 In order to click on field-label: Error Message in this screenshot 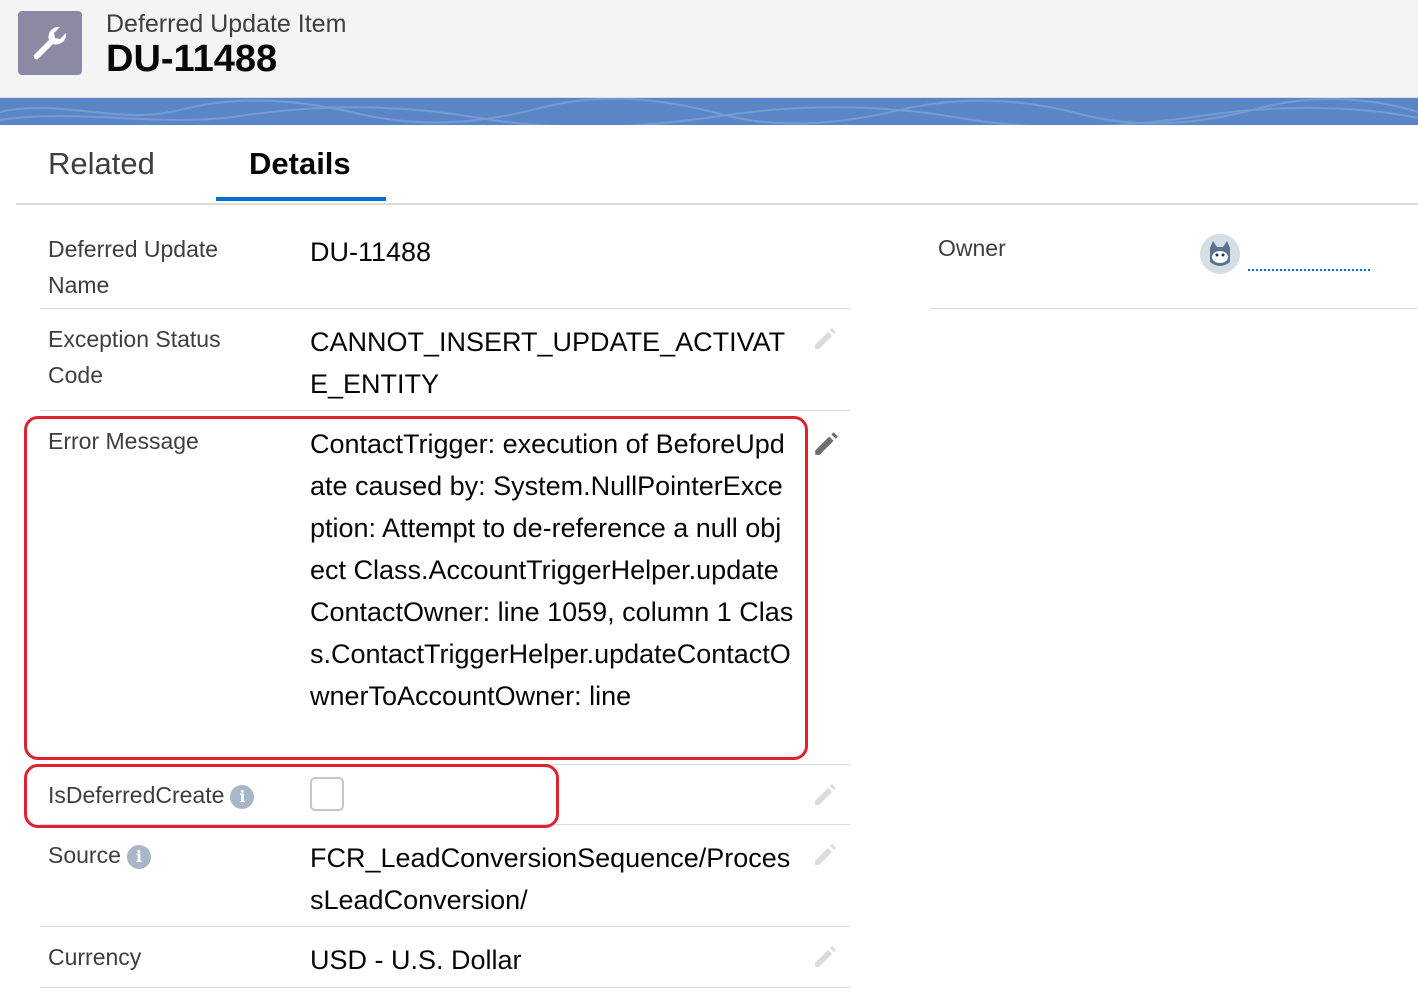, I will do `click(123, 441)`.